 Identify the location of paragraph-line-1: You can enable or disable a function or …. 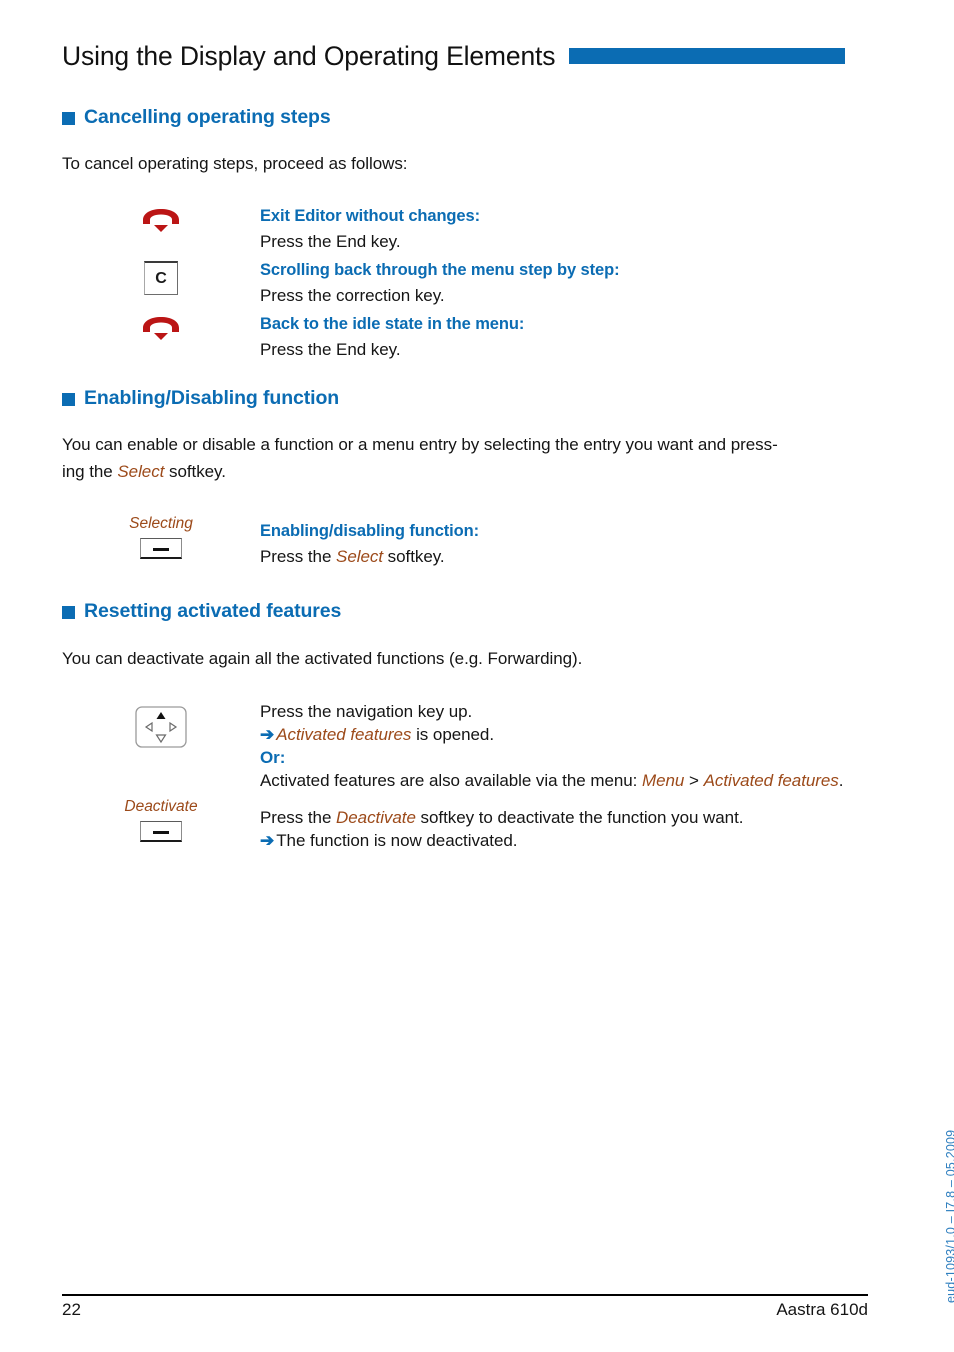
(420, 444).